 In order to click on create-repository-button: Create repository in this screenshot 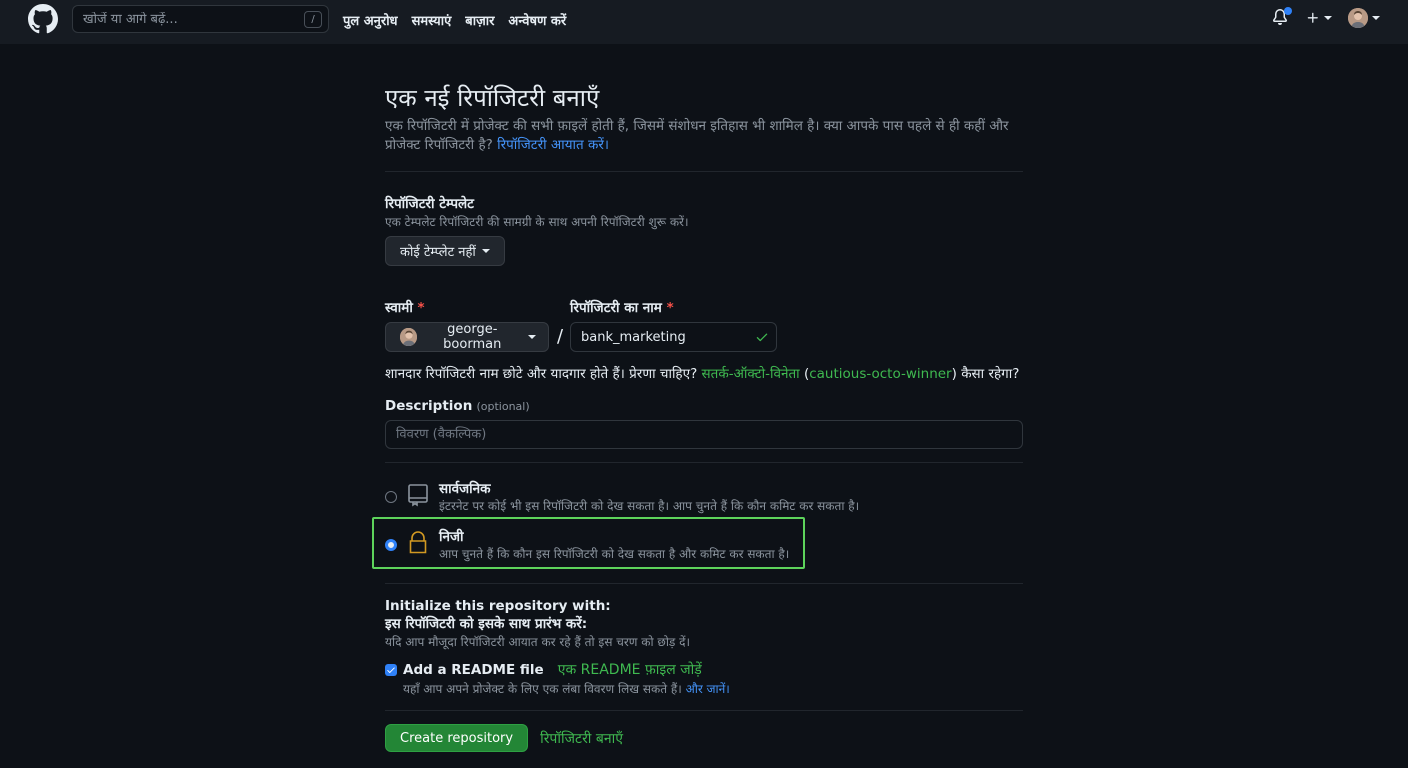, I will do `click(457, 738)`.